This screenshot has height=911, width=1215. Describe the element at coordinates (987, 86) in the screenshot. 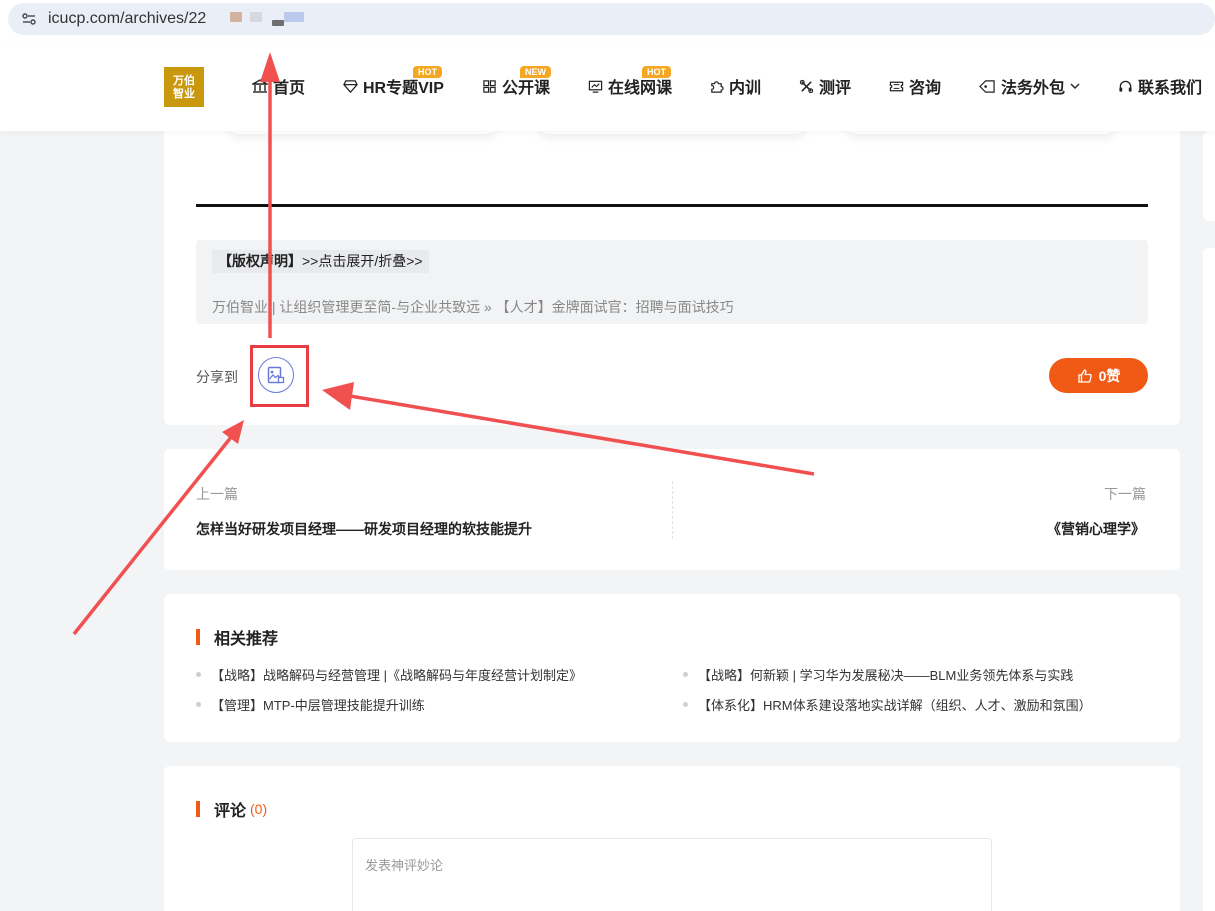

I see `tag-icon` at that location.